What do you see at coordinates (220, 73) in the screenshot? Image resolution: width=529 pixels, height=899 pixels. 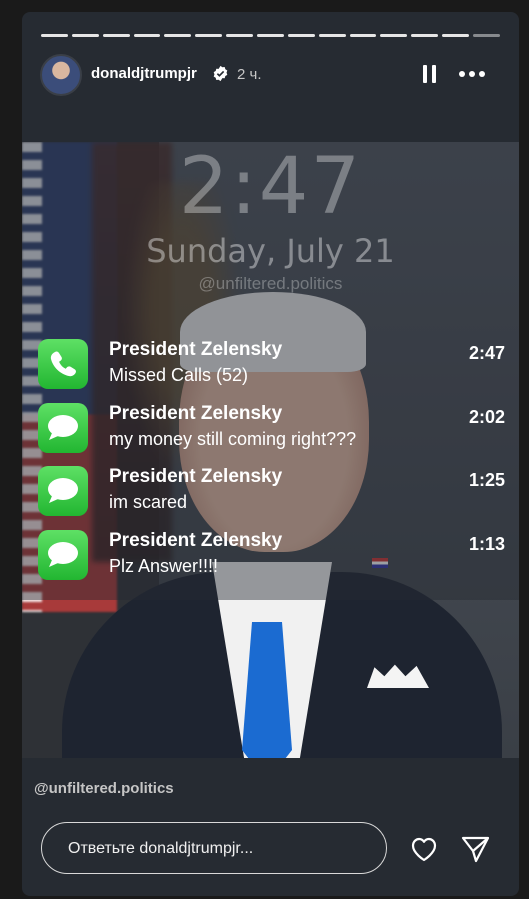 I see `verified-badge-icon` at bounding box center [220, 73].